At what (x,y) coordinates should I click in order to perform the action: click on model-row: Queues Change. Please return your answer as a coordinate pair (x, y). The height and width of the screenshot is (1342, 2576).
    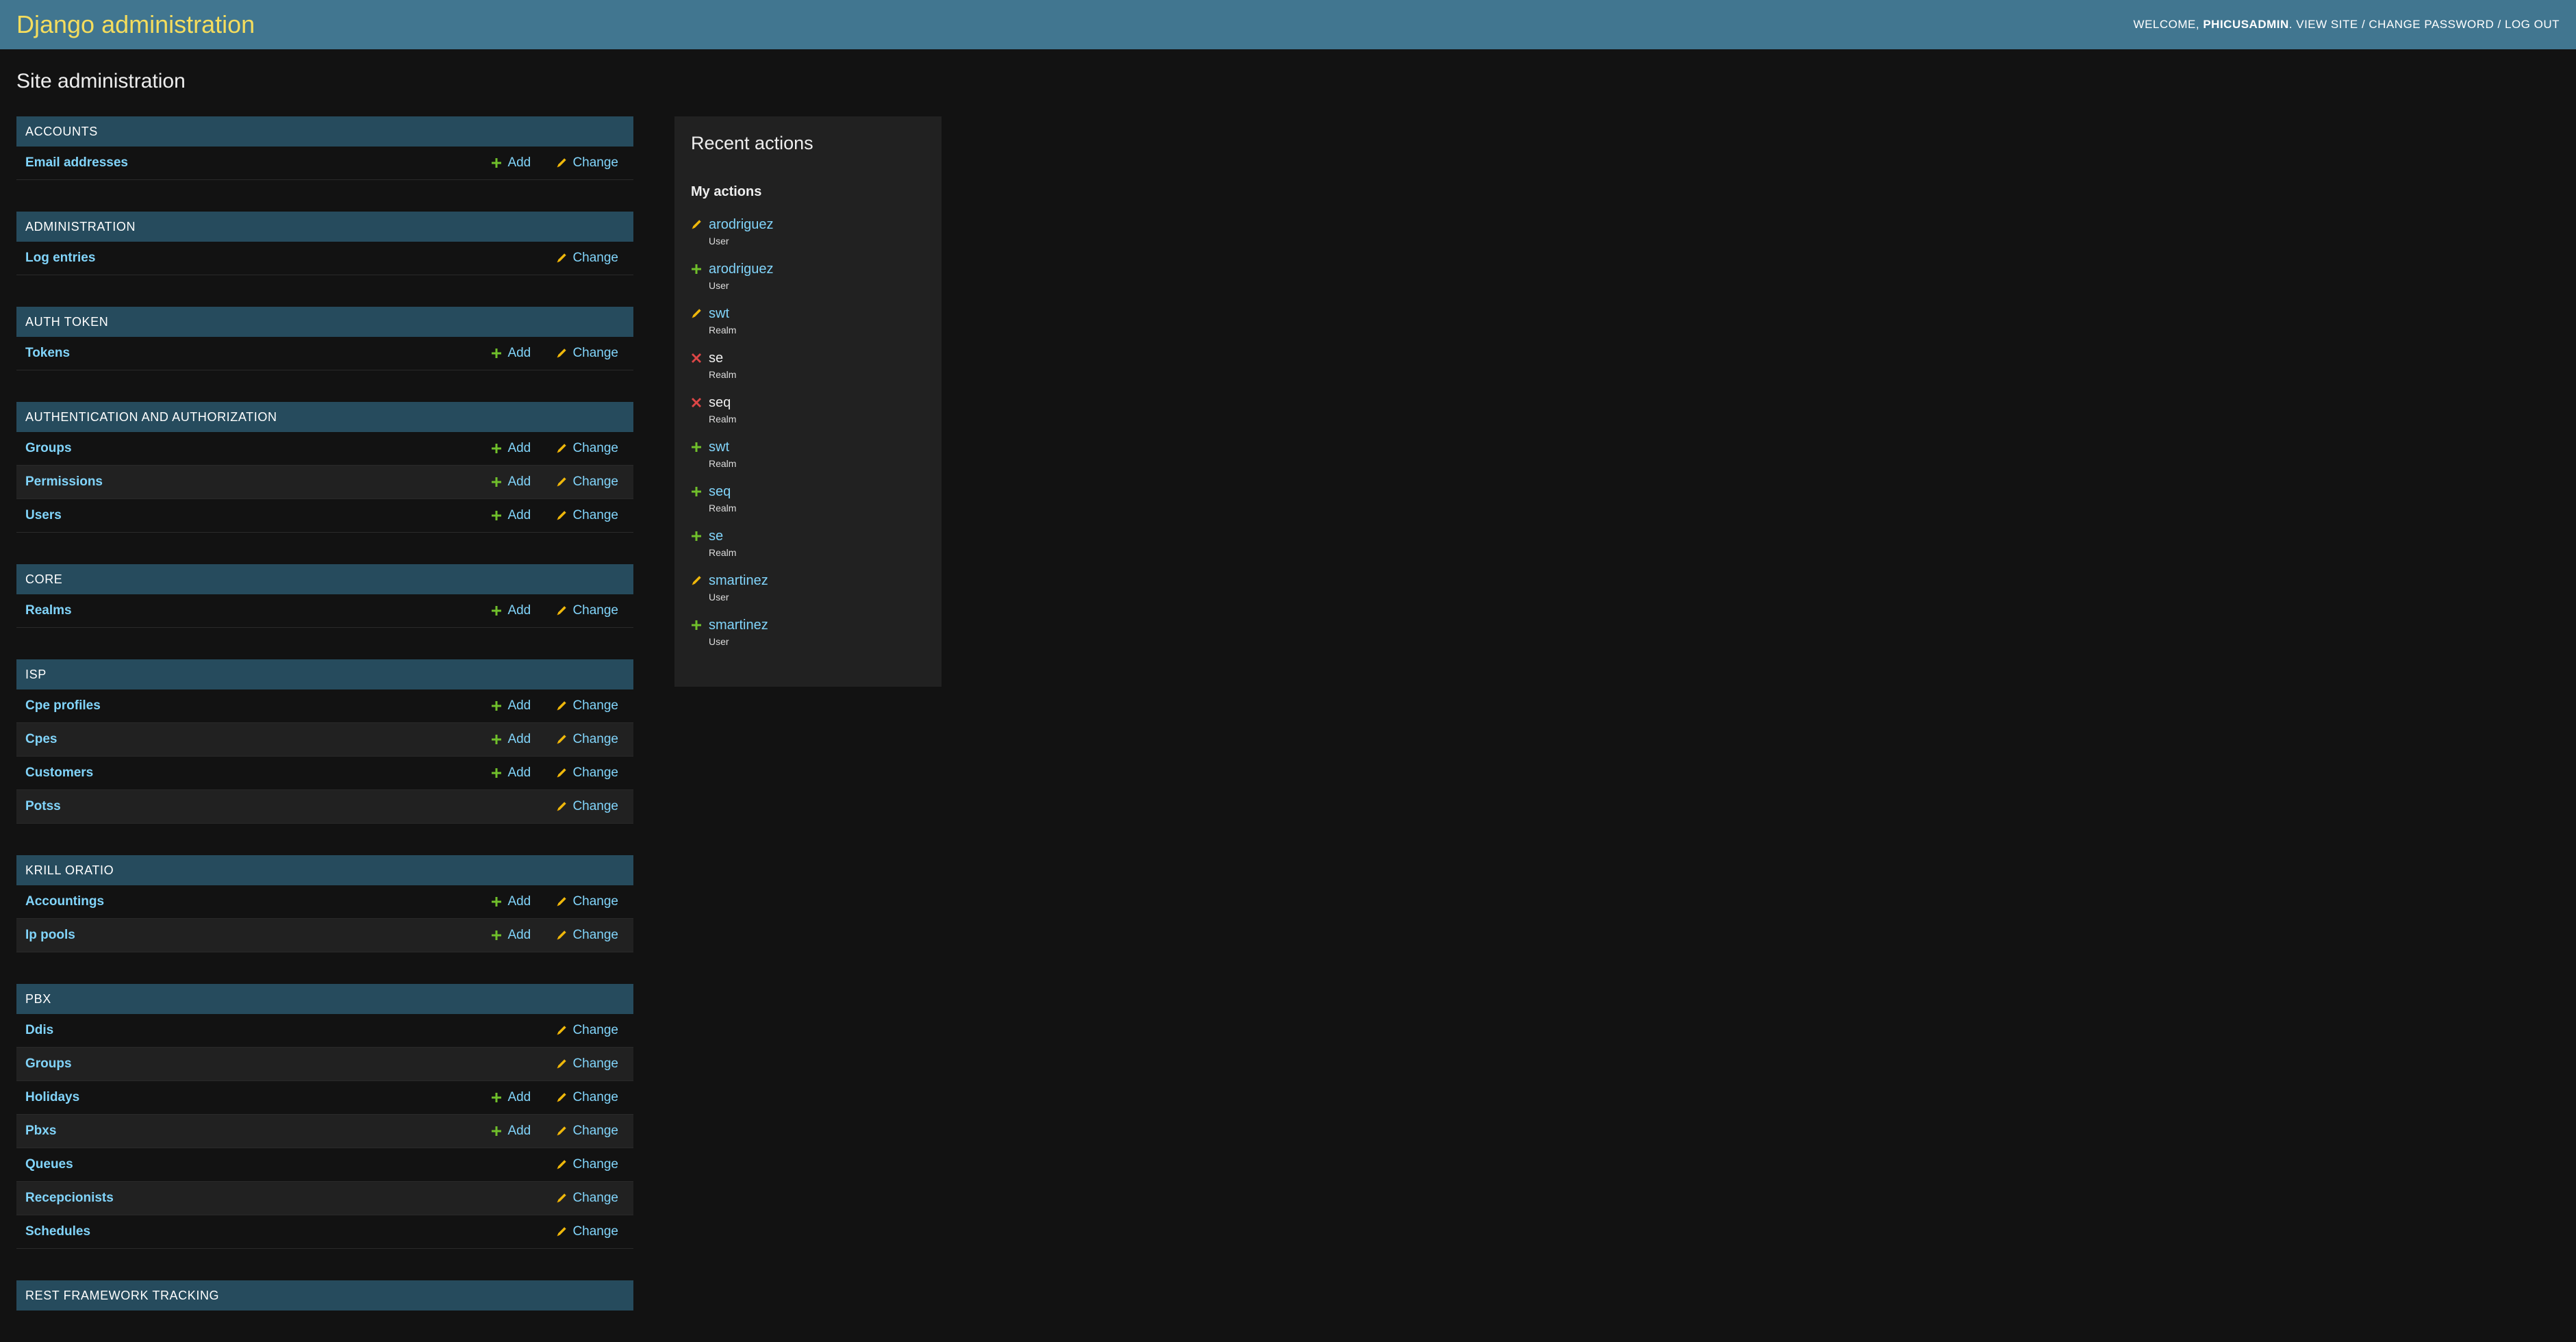
    Looking at the image, I should click on (324, 1165).